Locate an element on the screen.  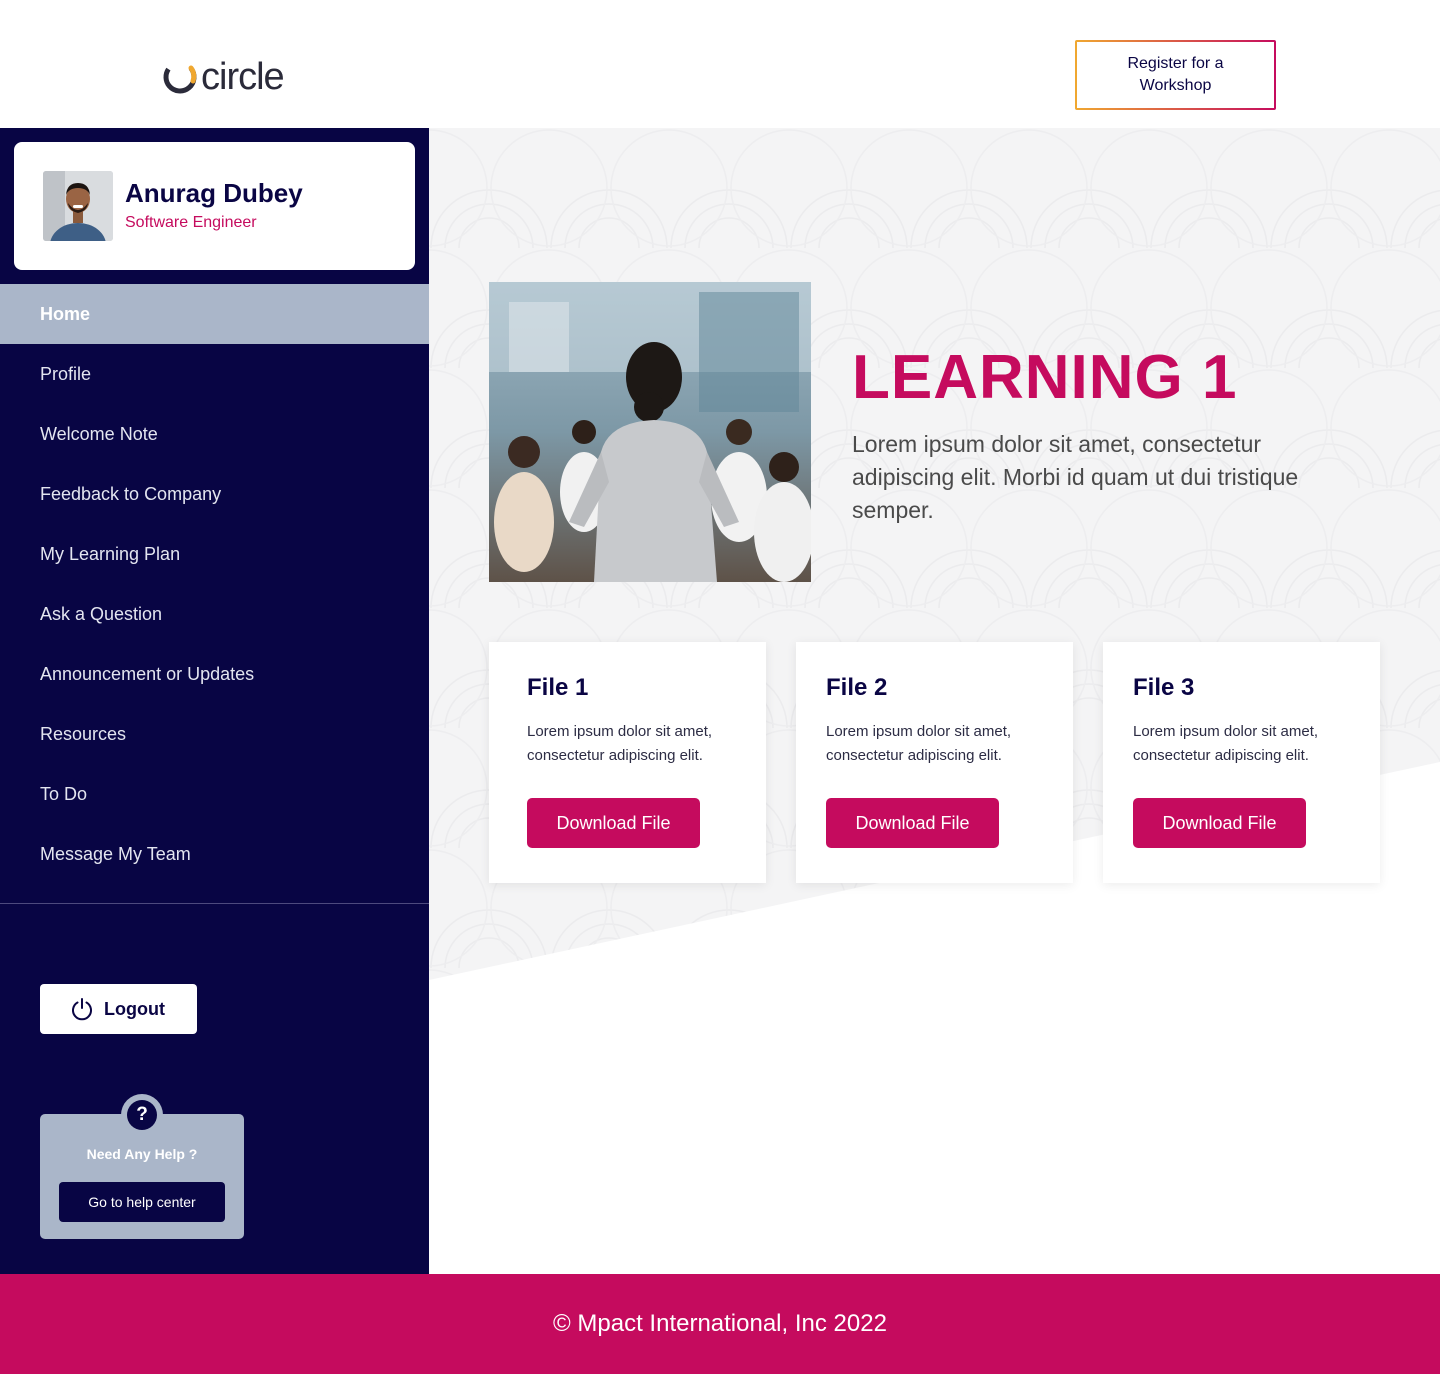
file-title: File 3 is located at coordinates (1164, 687).